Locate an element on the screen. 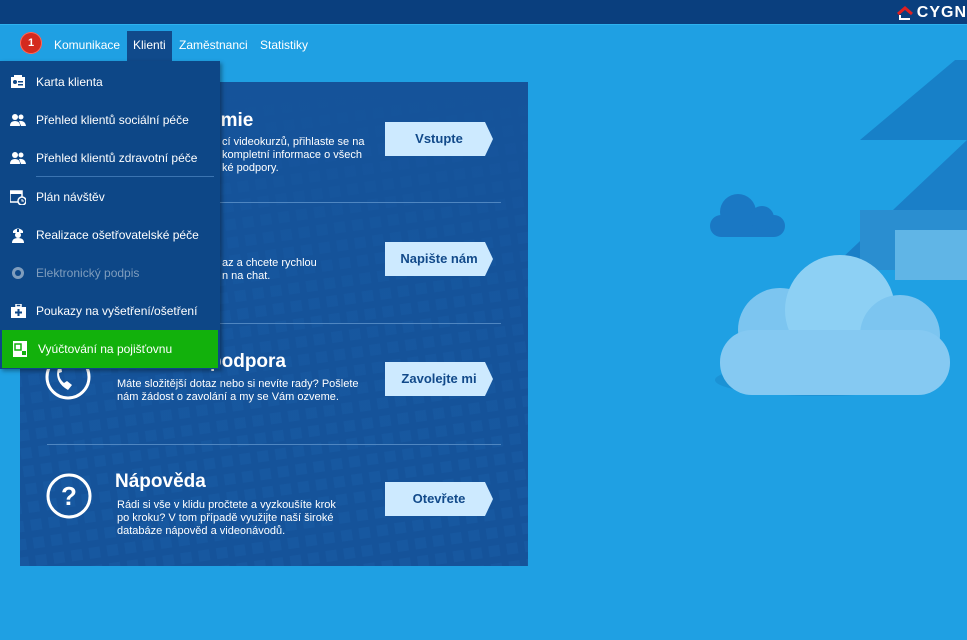 This screenshot has height=640, width=967. open-help-button: Otevřete is located at coordinates (439, 499).